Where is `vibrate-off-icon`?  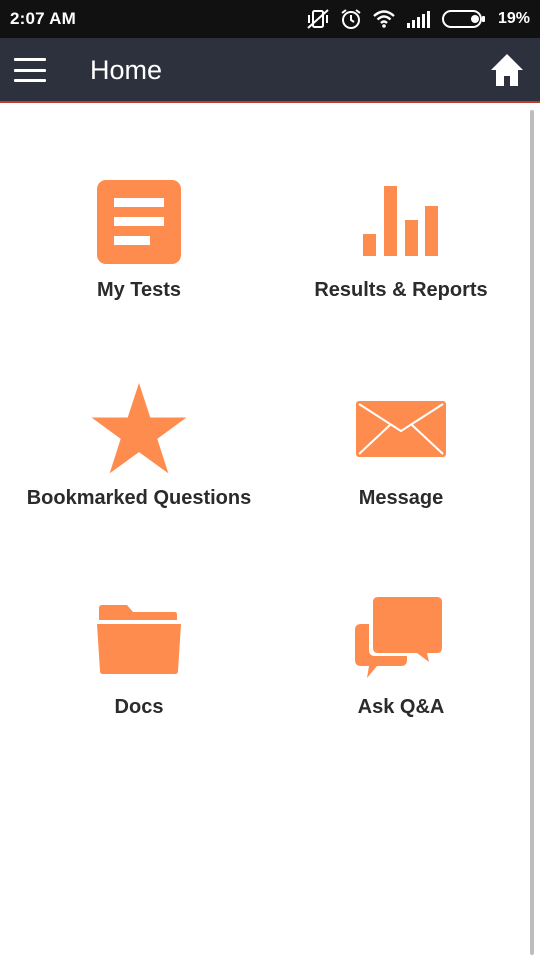
vibrate-off-icon is located at coordinates (318, 19).